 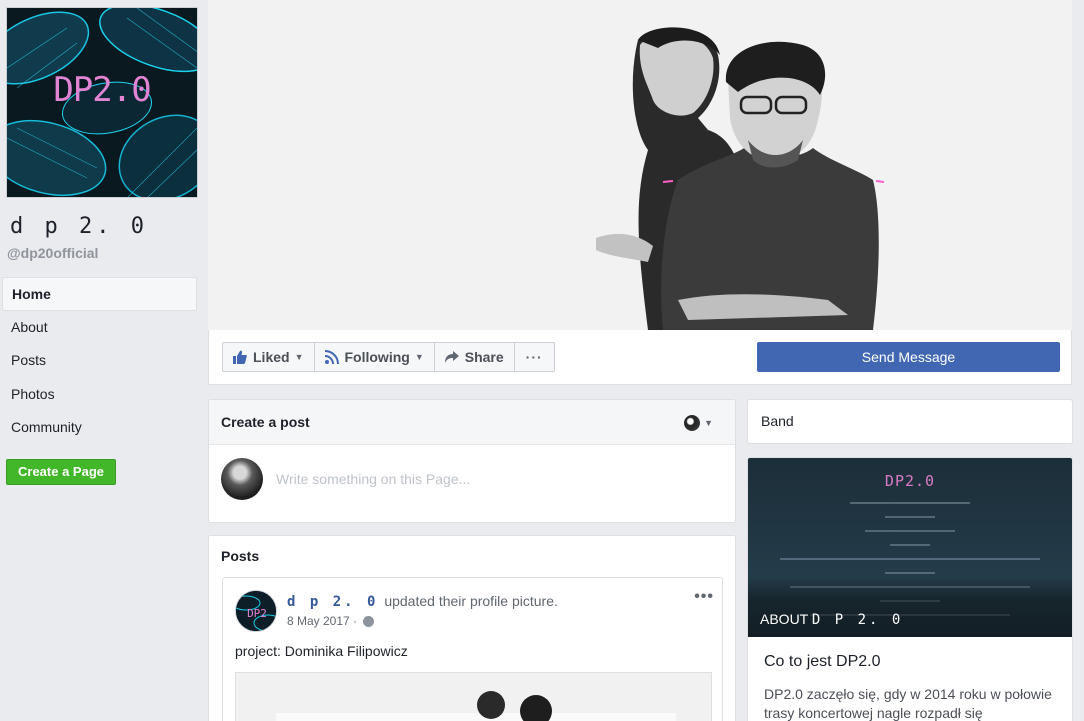 I want to click on nav-item-community: Community, so click(x=99, y=428).